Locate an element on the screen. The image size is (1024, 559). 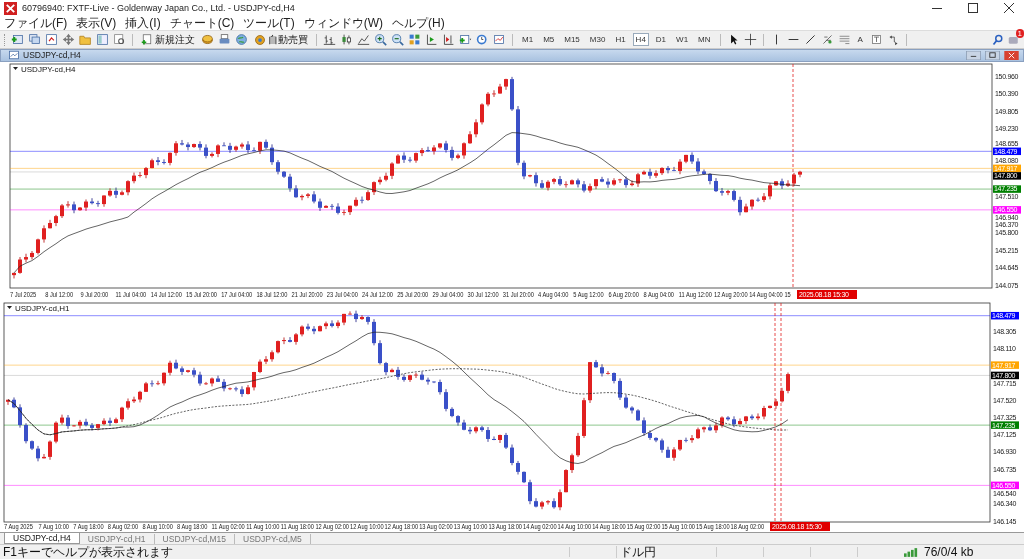
chart-tab: USDJPY-cd,M5 is located at coordinates (273, 539).